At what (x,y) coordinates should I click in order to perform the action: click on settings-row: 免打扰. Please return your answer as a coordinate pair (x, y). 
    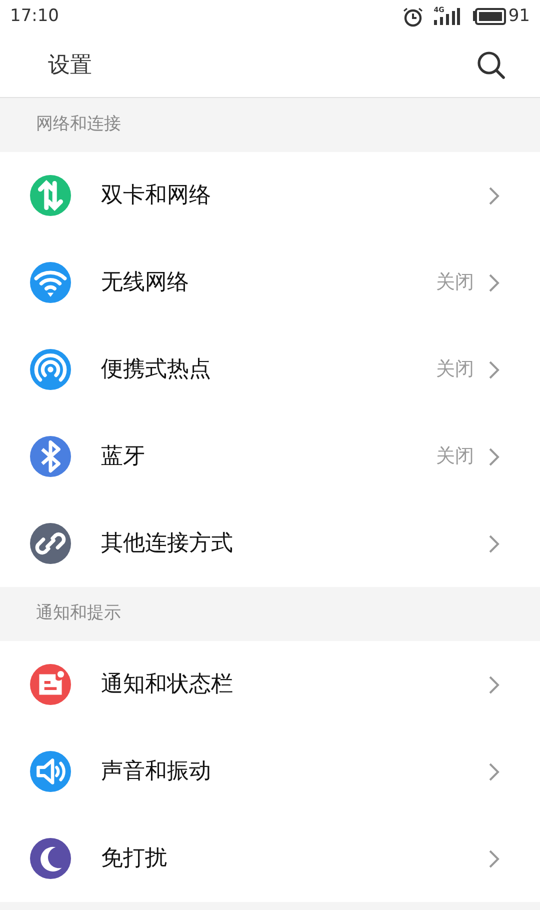
    Looking at the image, I should click on (270, 858).